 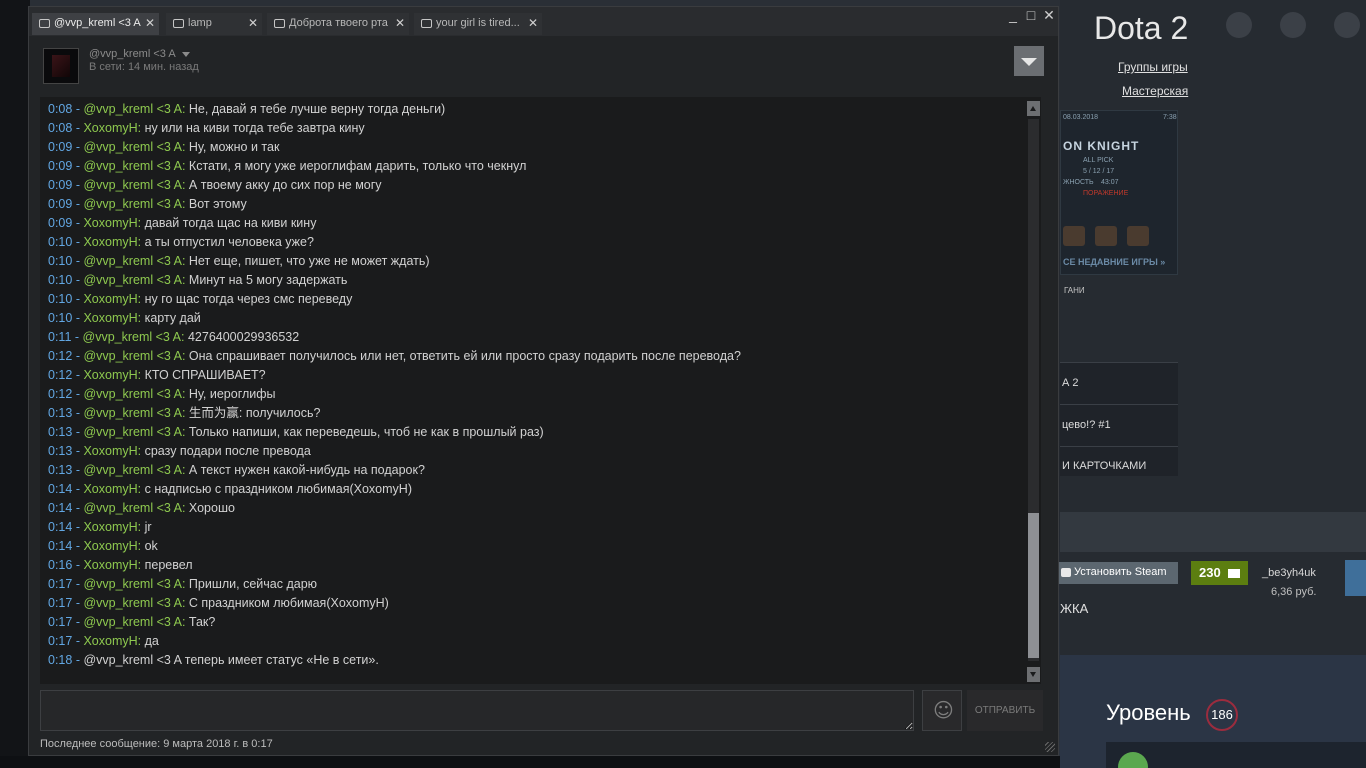 I want to click on send-button: ОТПРАВИТЬ, so click(x=1005, y=710).